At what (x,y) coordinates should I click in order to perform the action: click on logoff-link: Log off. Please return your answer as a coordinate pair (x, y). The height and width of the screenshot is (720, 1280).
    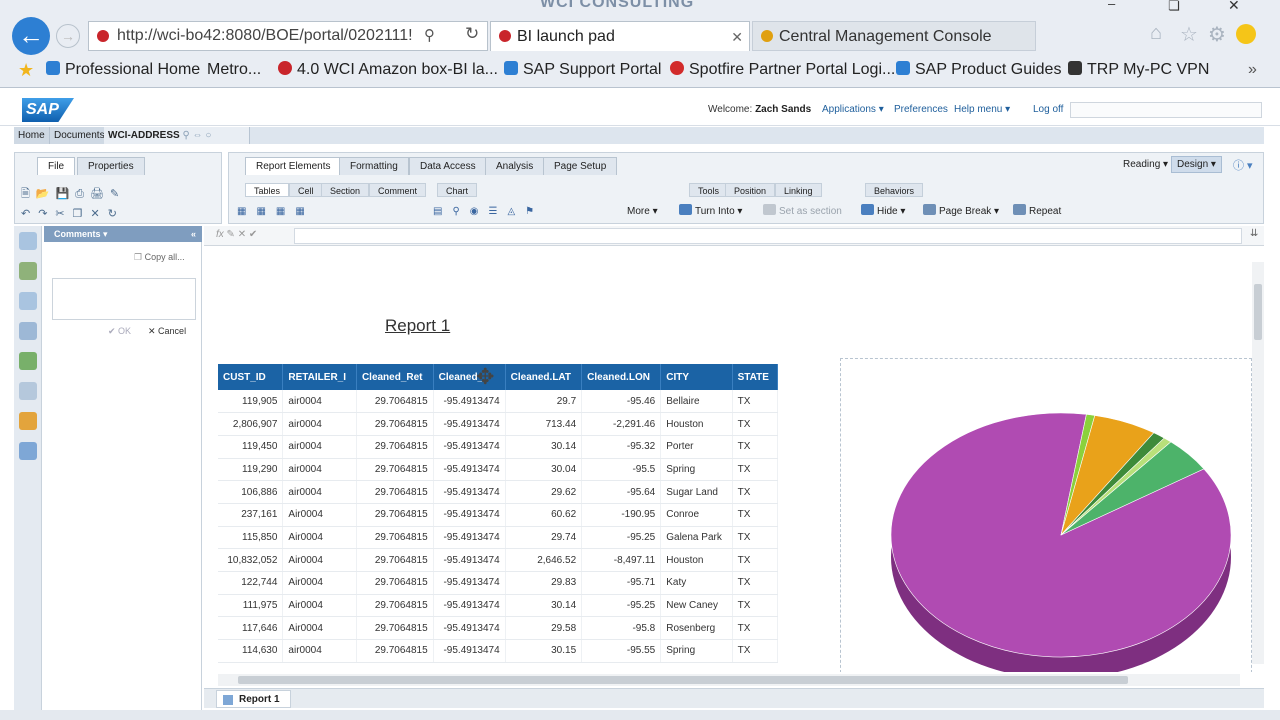
    Looking at the image, I should click on (1048, 109).